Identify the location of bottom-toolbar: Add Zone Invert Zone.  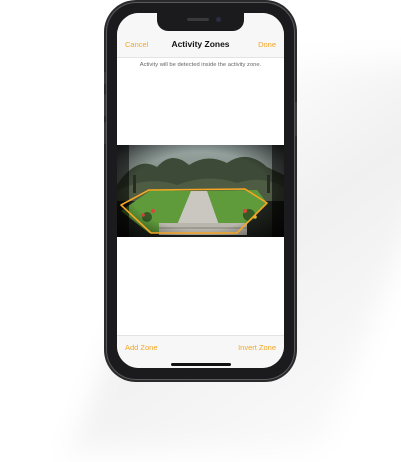
(200, 351).